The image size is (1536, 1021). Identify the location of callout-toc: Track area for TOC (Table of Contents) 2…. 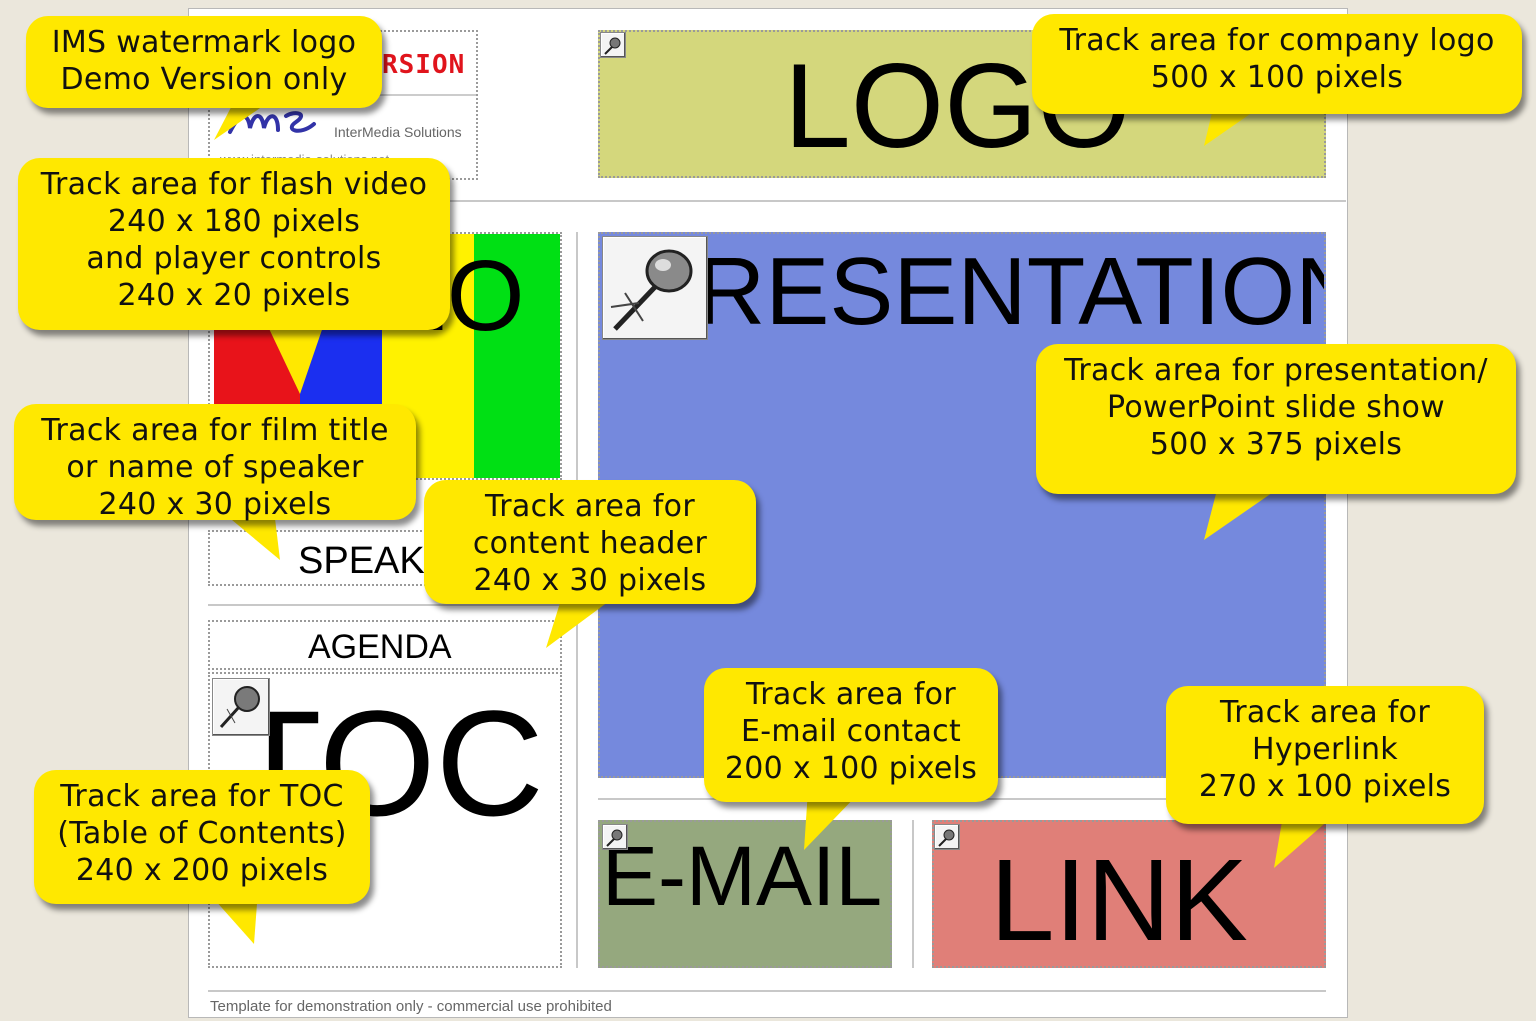
(202, 837).